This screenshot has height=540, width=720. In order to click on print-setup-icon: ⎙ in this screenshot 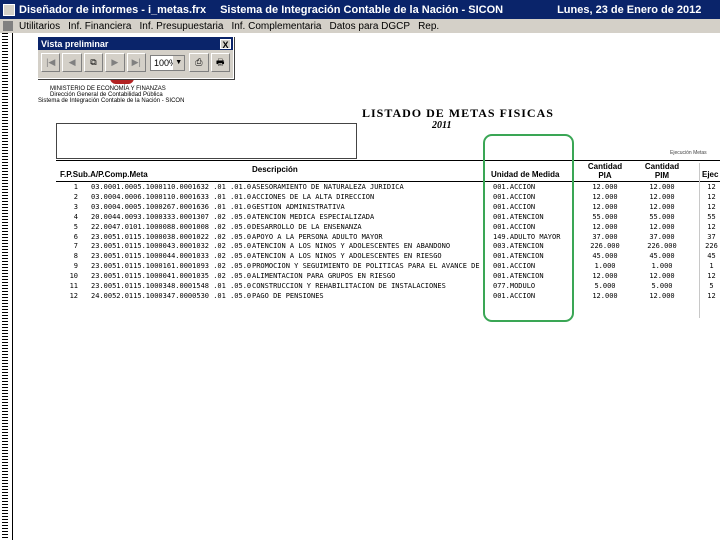, I will do `click(199, 62)`.